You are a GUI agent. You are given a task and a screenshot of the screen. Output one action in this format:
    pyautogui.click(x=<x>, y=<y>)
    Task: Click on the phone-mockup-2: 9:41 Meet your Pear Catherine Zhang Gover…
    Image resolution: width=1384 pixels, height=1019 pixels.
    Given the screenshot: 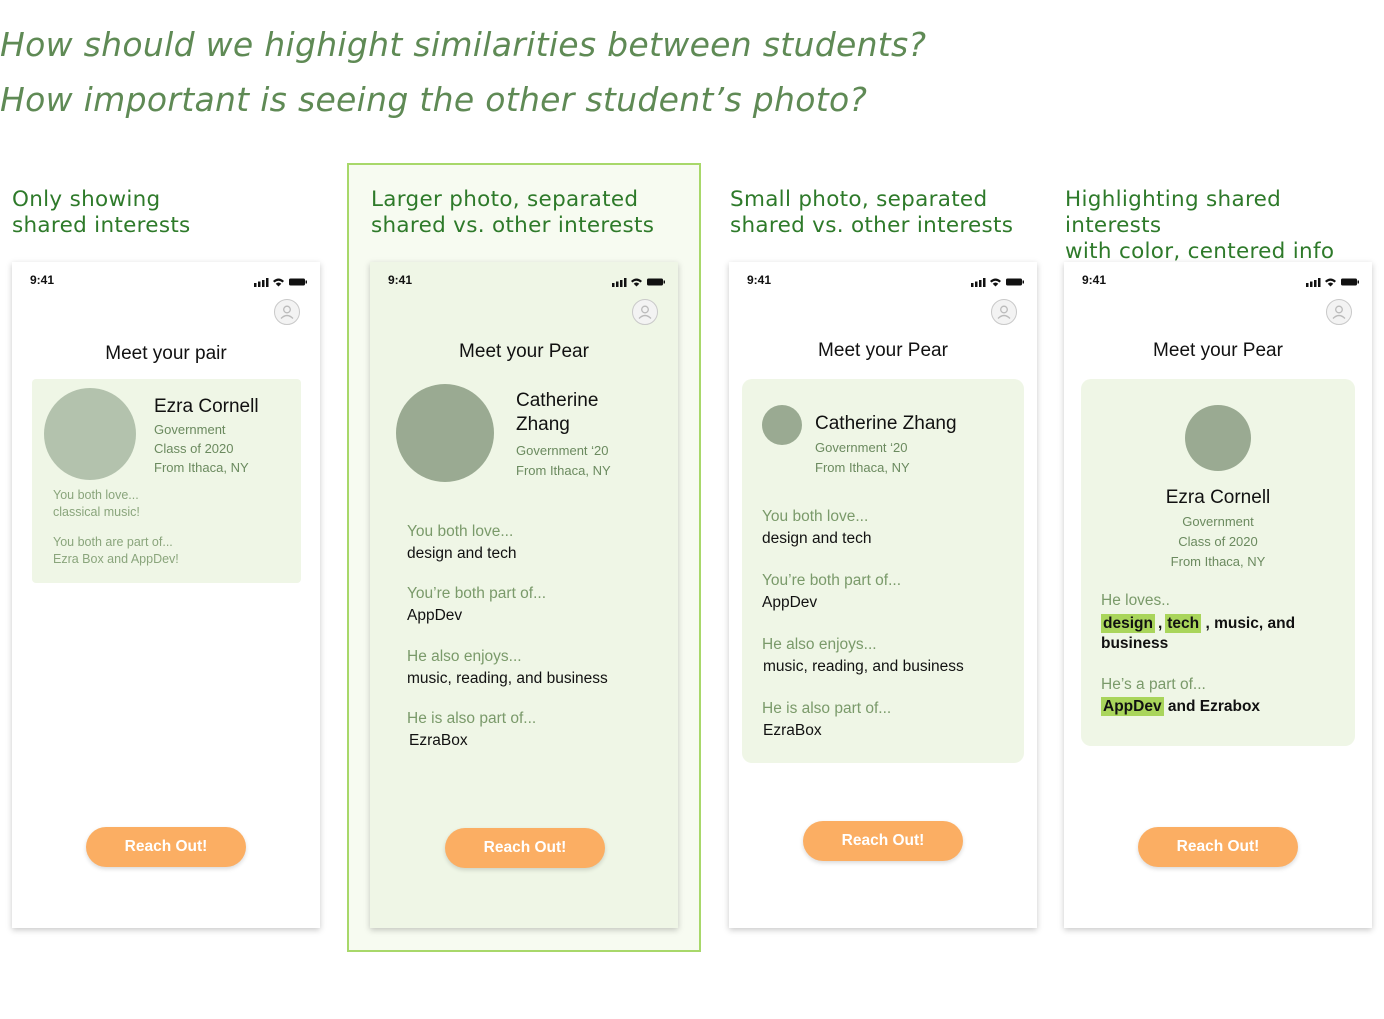 What is the action you would take?
    pyautogui.click(x=524, y=595)
    